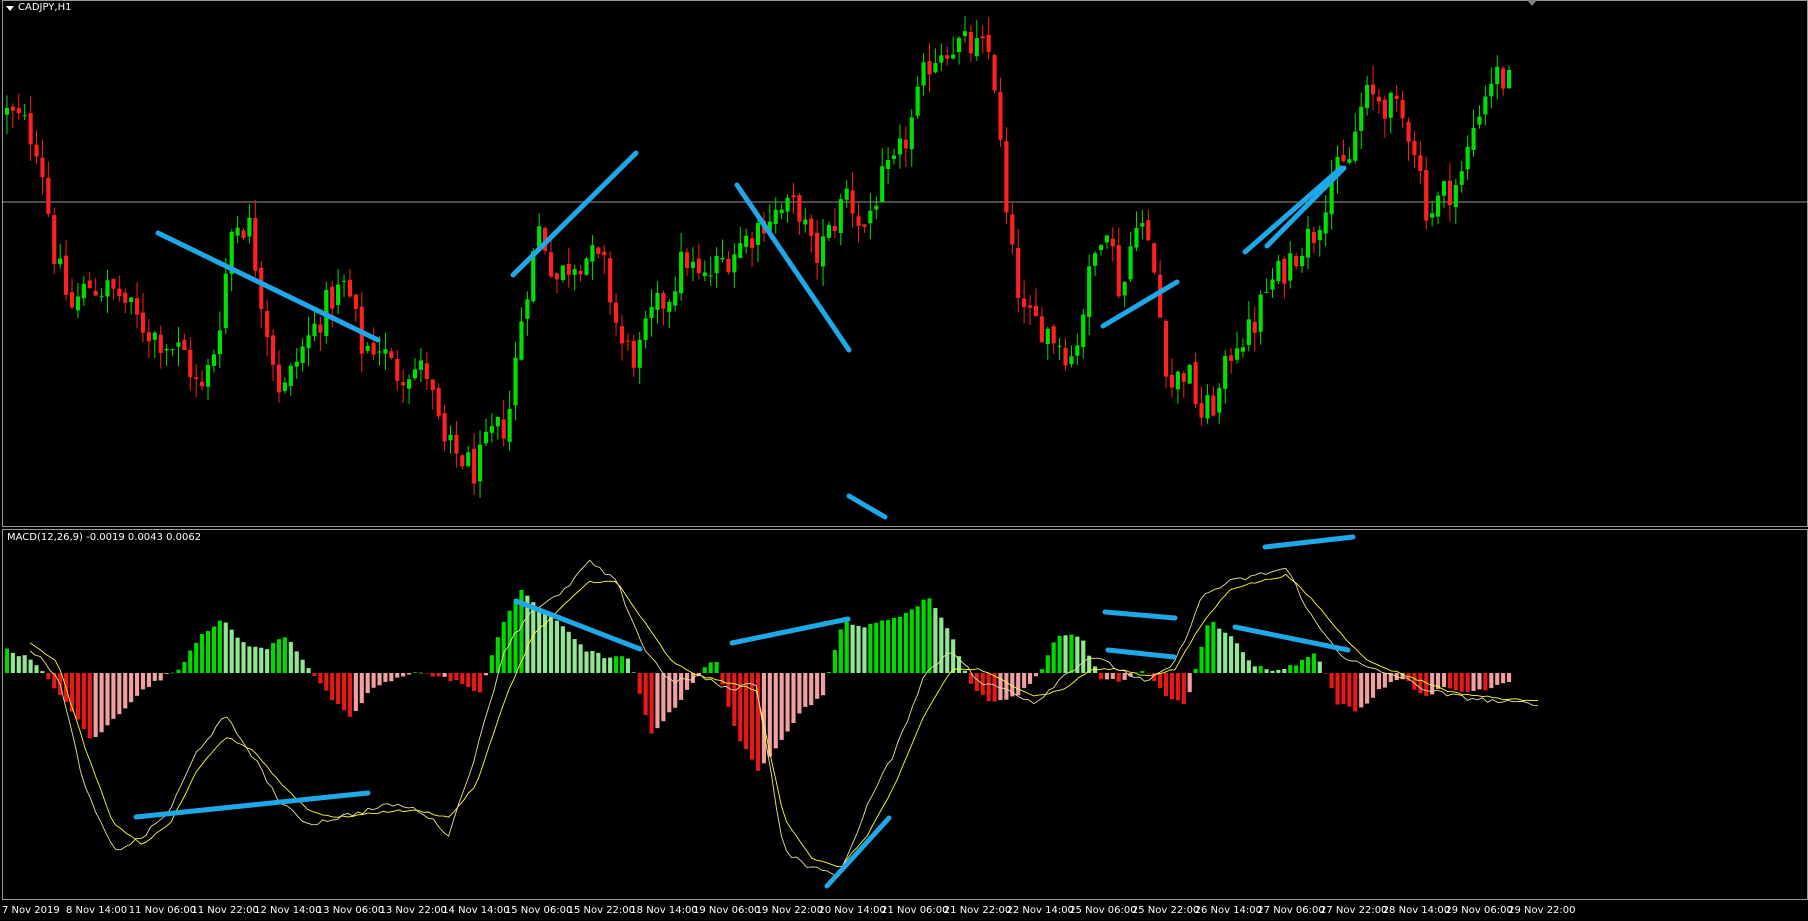 This screenshot has height=921, width=1808. I want to click on time-axis-label: 15 Nov 06:00, so click(538, 910).